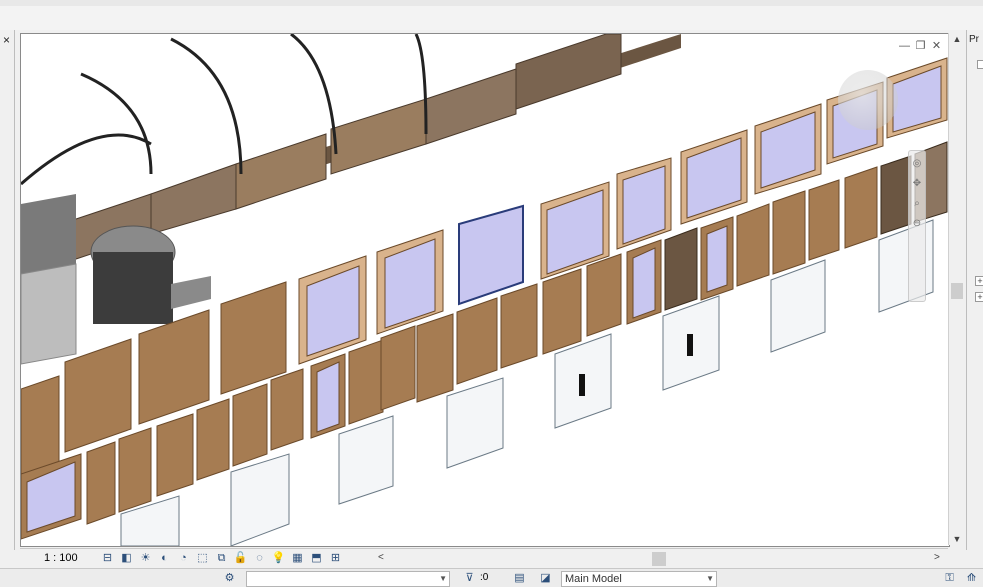 The height and width of the screenshot is (587, 983). Describe the element at coordinates (937, 557) in the screenshot. I see `scroll-right-icon: >` at that location.